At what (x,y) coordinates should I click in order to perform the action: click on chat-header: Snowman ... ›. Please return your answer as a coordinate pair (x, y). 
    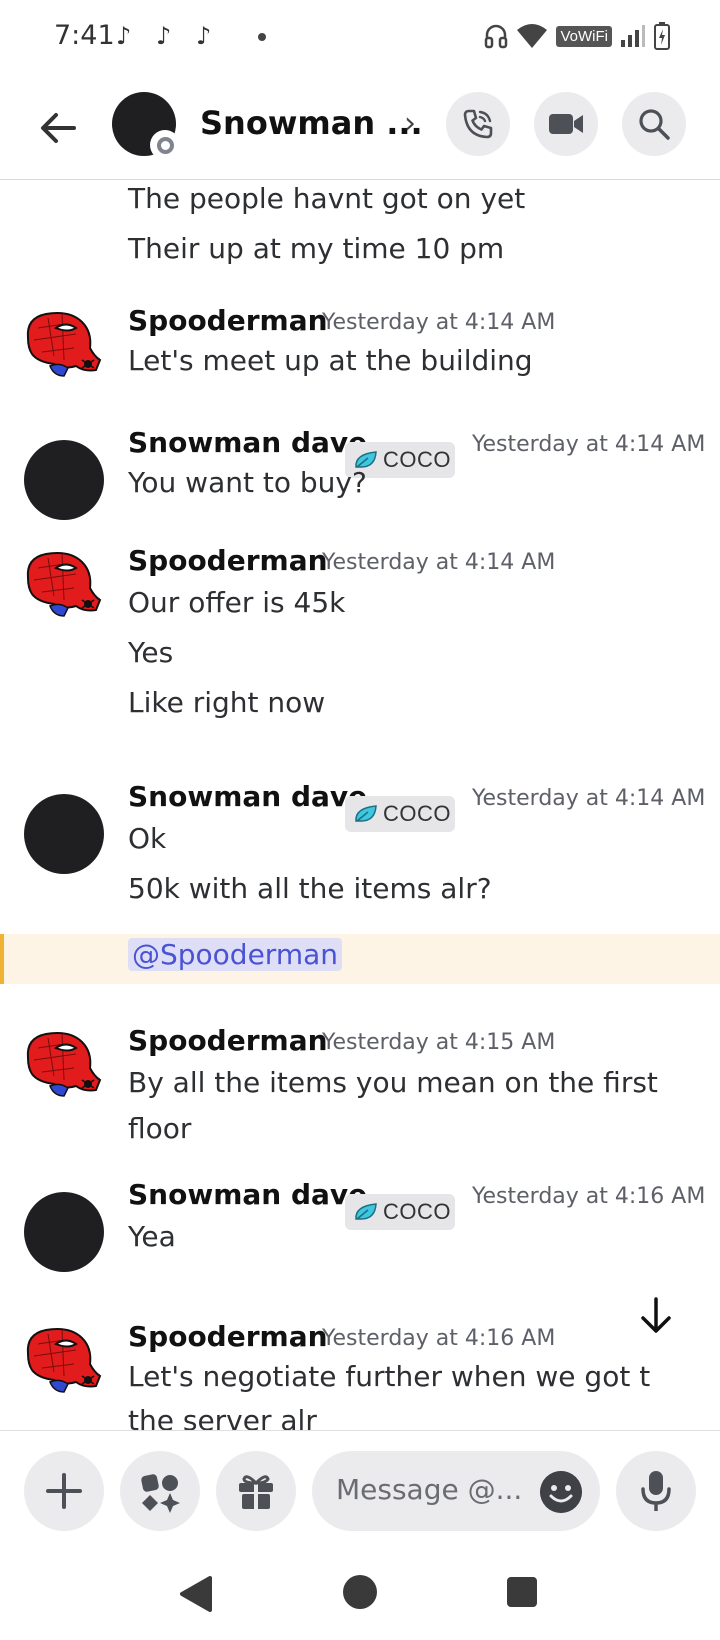
    Looking at the image, I should click on (360, 126).